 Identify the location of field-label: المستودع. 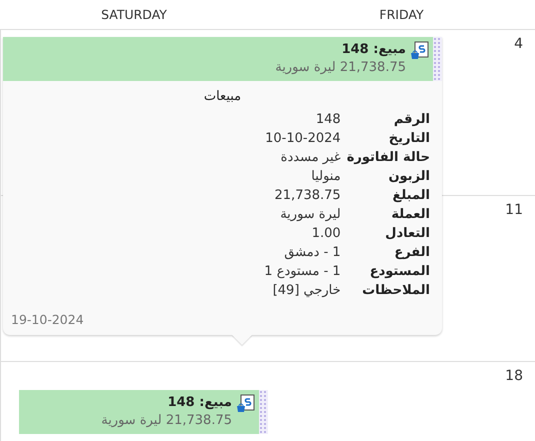
(399, 272).